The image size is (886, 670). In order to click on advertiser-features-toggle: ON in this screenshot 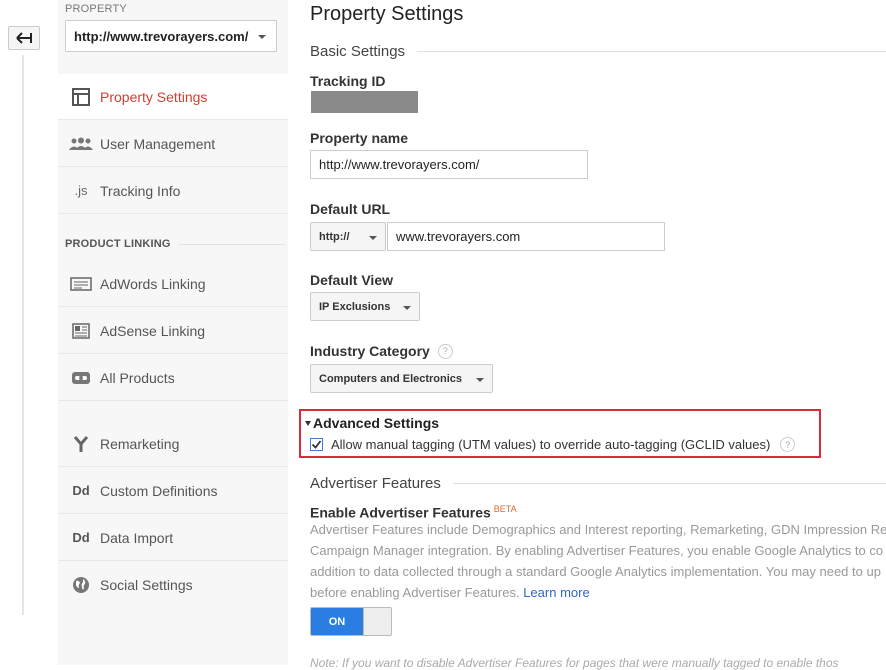, I will do `click(351, 621)`.